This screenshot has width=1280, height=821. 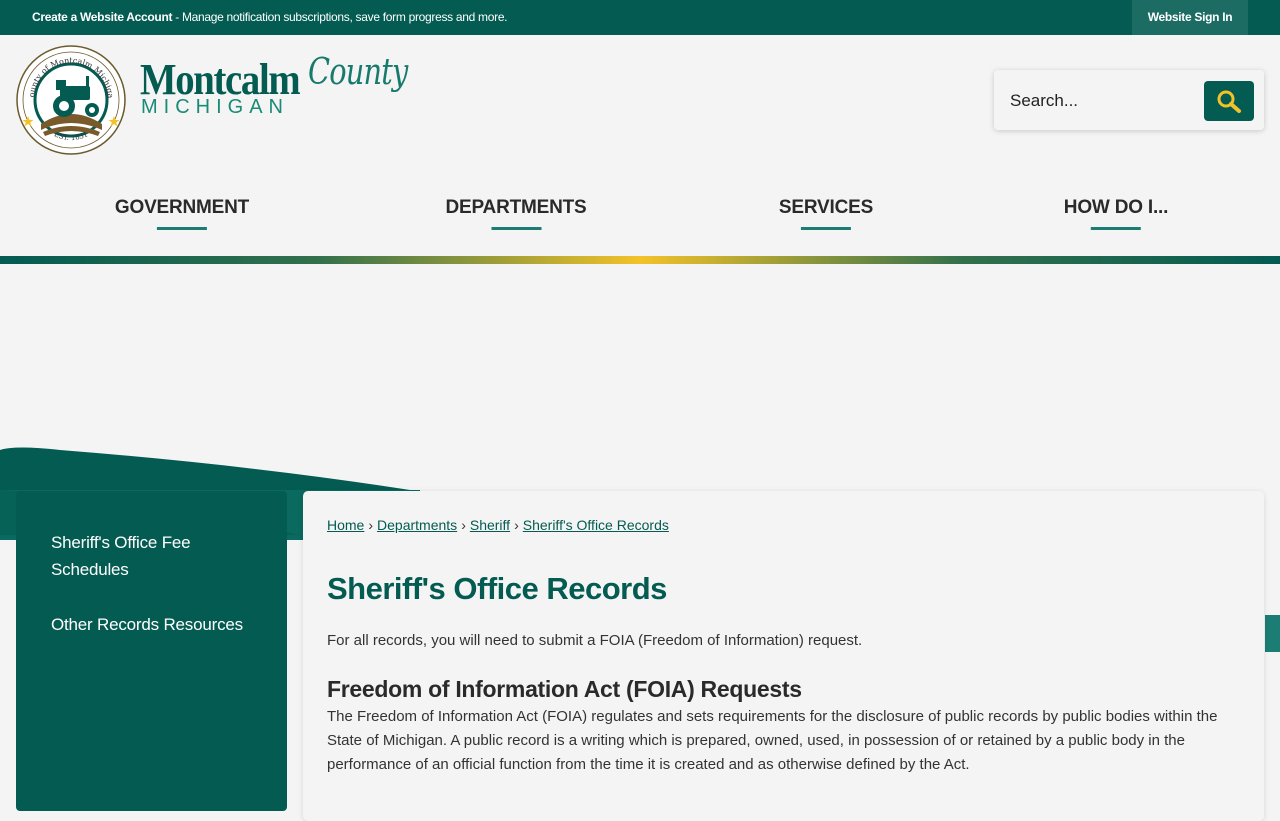 I want to click on sidebar-item-other-records: Other Records Resources, so click(x=151, y=624).